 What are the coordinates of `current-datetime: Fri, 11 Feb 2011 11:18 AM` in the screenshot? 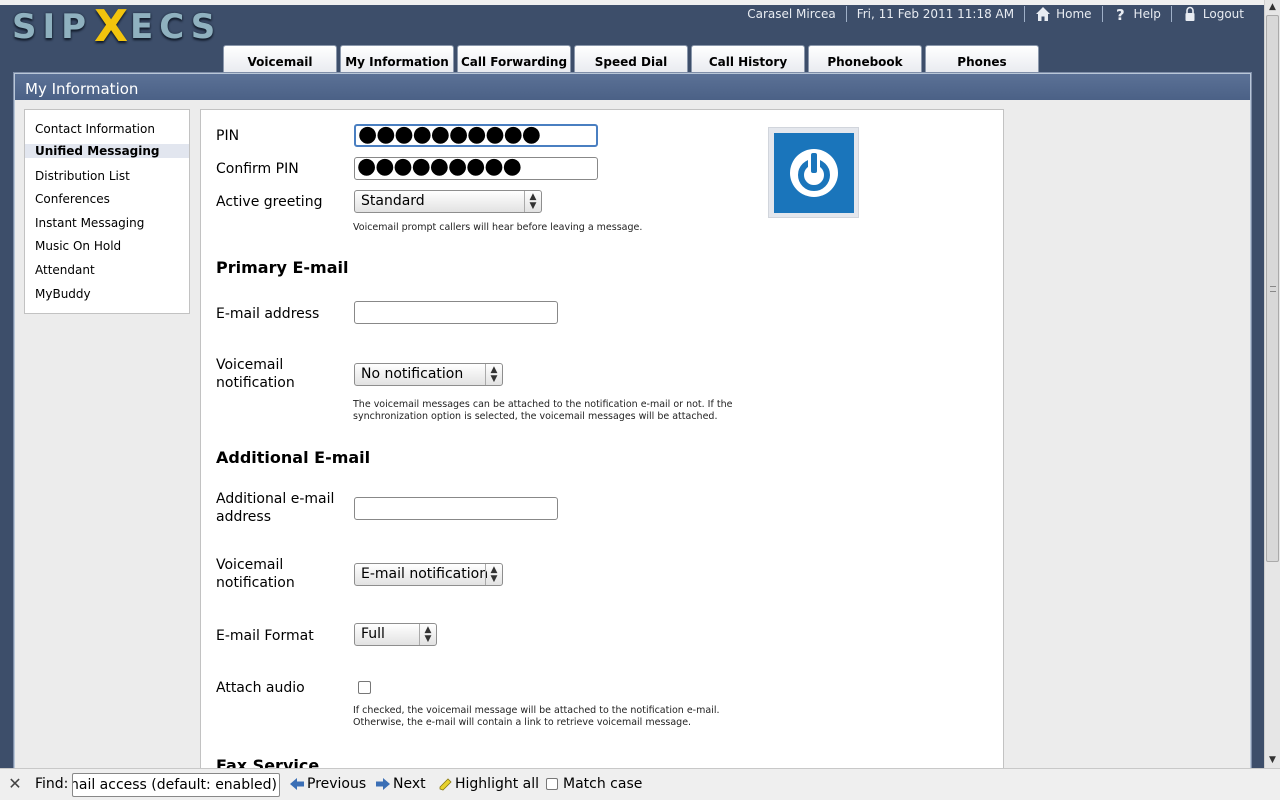 It's located at (935, 14).